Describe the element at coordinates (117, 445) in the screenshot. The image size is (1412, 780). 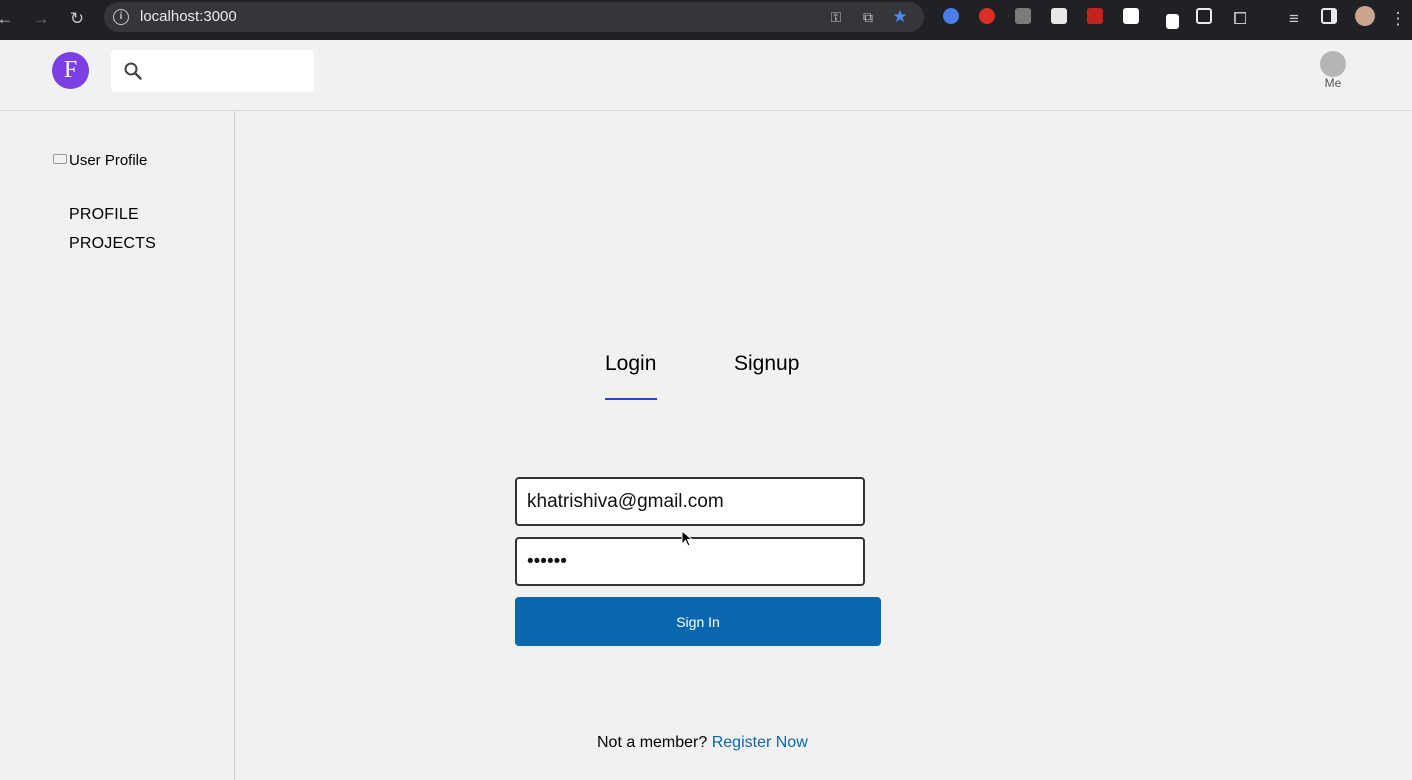
I see `sidebar: User Profile PROFILE PROJECTS` at that location.